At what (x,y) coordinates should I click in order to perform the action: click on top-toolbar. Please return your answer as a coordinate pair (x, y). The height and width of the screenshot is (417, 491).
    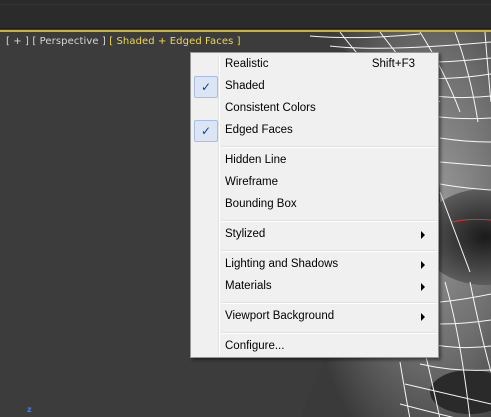
    Looking at the image, I should click on (245, 14).